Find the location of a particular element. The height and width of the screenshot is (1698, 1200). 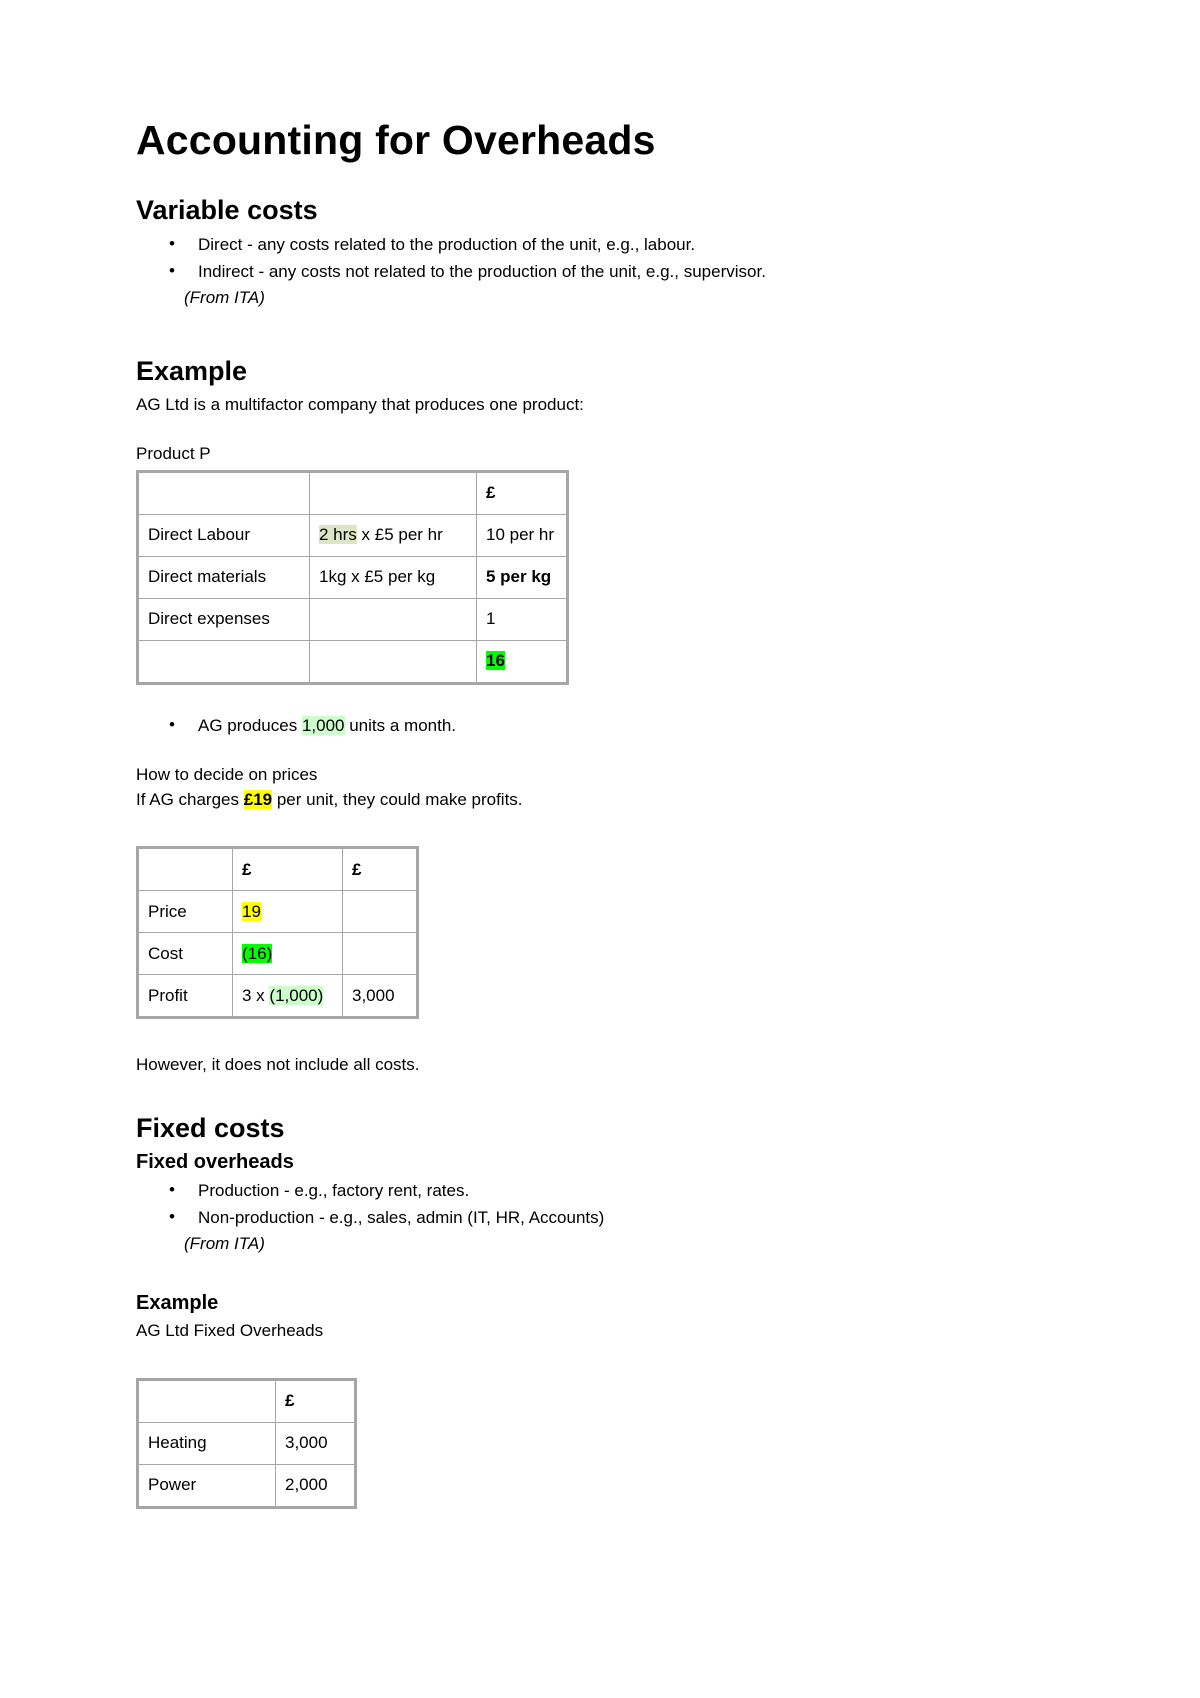

pricing-after-text: per unit, they could make profits. is located at coordinates (397, 799).